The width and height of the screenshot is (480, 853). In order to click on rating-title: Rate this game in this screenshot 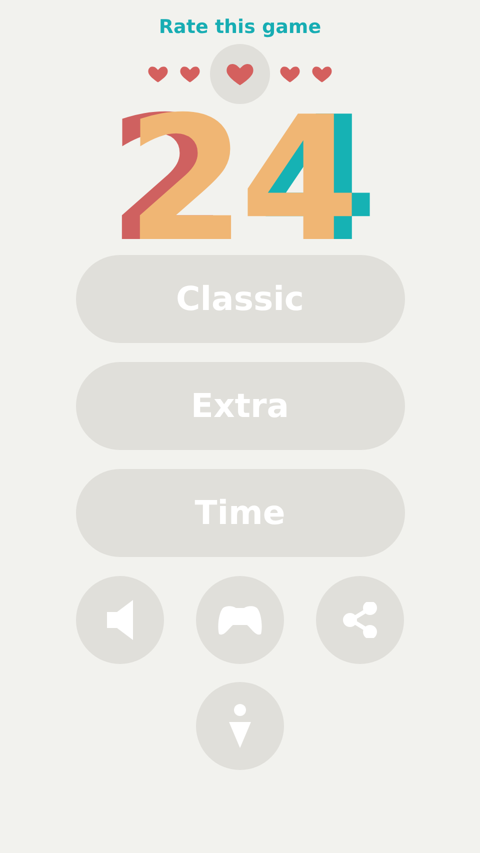, I will do `click(240, 27)`.